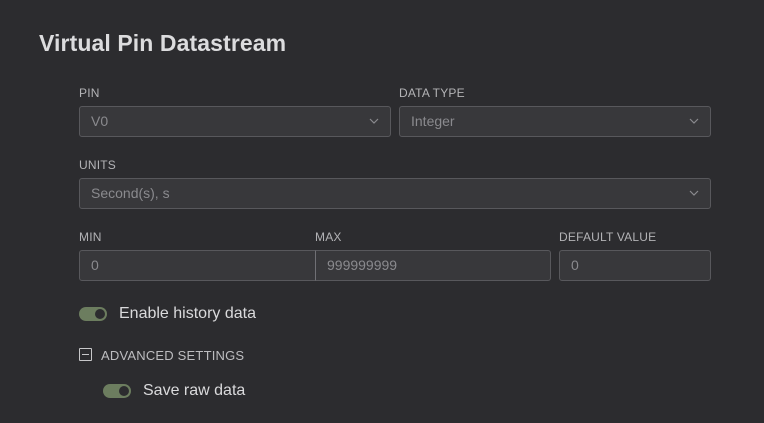 This screenshot has width=764, height=423. Describe the element at coordinates (100, 121) in the screenshot. I see `pin-select-value: V0` at that location.